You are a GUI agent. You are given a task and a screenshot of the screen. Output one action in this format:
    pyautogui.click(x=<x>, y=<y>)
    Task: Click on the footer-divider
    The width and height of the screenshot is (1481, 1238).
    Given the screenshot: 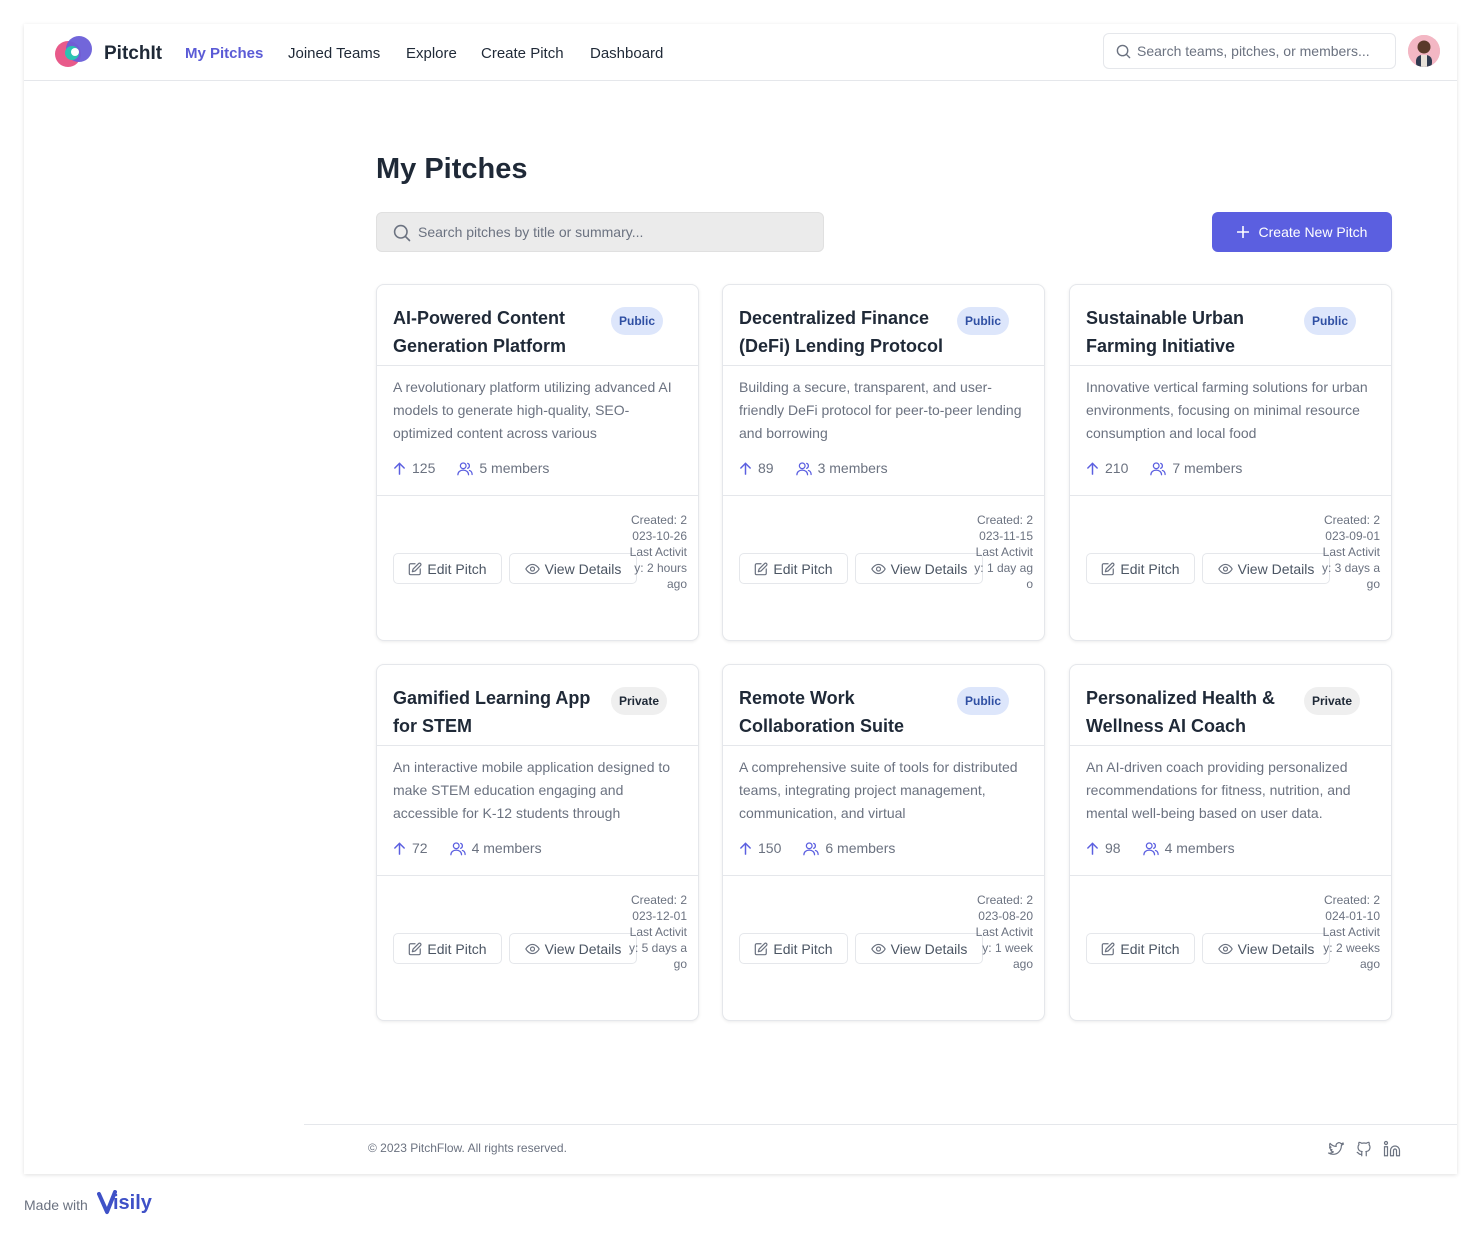 What is the action you would take?
    pyautogui.click(x=880, y=1124)
    